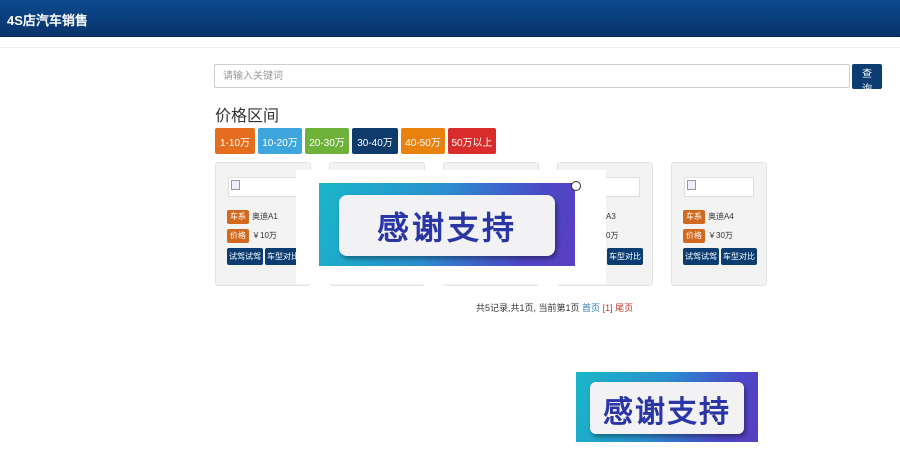 The height and width of the screenshot is (450, 900). What do you see at coordinates (327, 141) in the screenshot?
I see `price-range-20-30: 20-30万` at bounding box center [327, 141].